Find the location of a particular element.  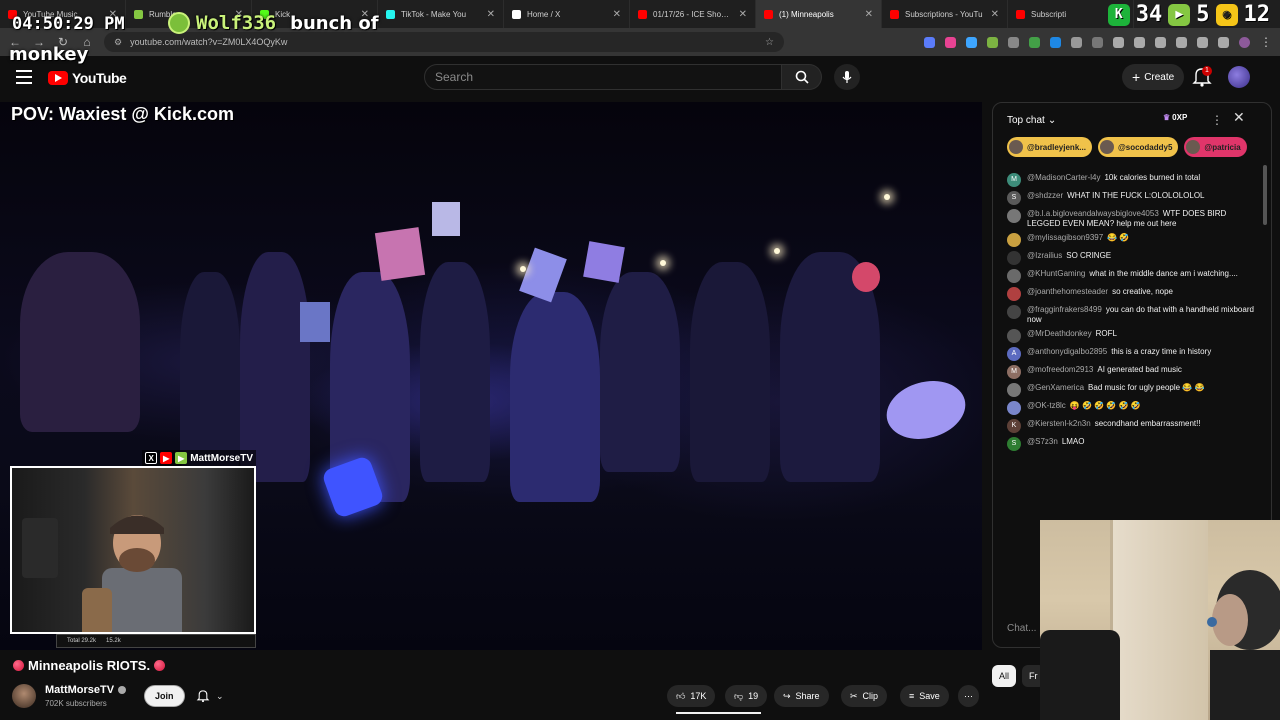

clip-label: Clip is located at coordinates (870, 696).